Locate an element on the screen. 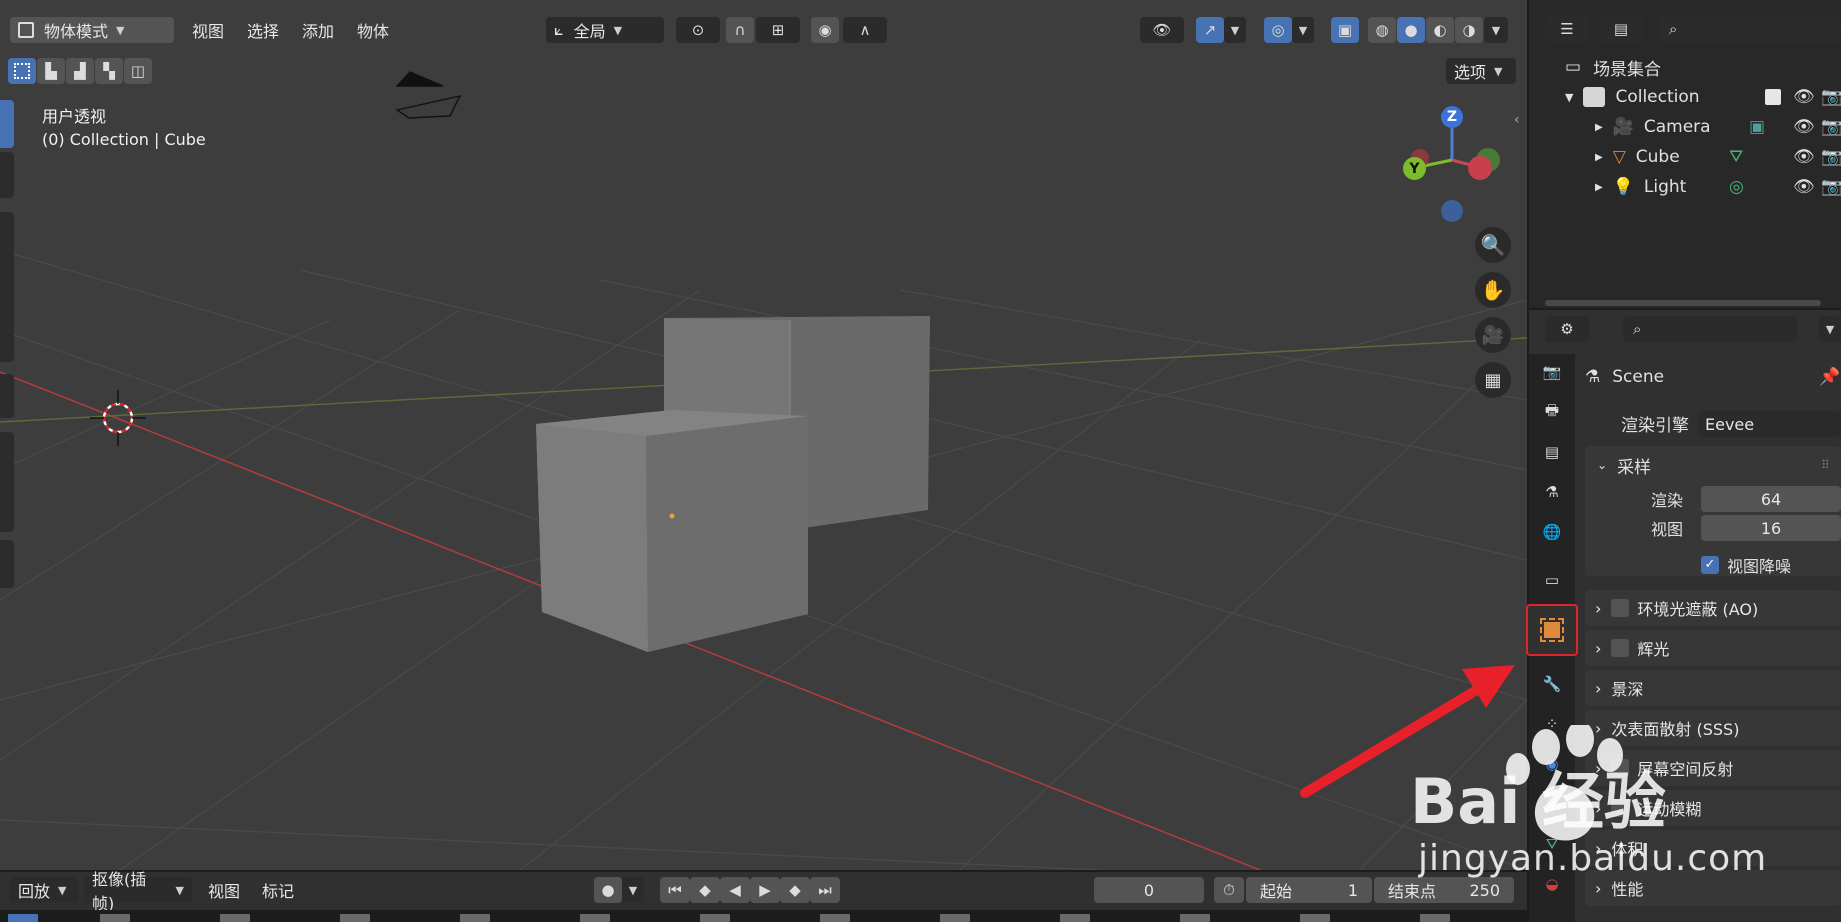 The height and width of the screenshot is (922, 1841). perspective-toggle-button: ▦ is located at coordinates (1493, 380).